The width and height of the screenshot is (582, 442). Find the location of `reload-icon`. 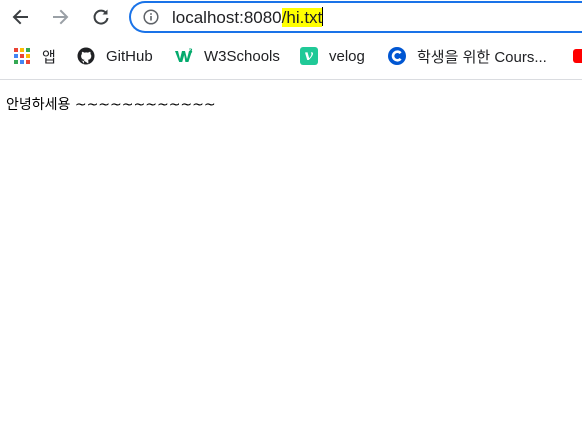

reload-icon is located at coordinates (101, 17).